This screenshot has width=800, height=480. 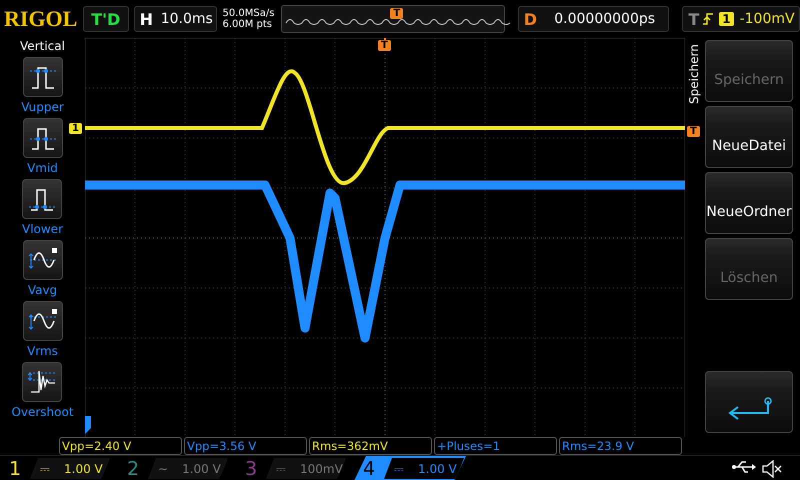 What do you see at coordinates (726, 19) in the screenshot?
I see `trigger-source: 1` at bounding box center [726, 19].